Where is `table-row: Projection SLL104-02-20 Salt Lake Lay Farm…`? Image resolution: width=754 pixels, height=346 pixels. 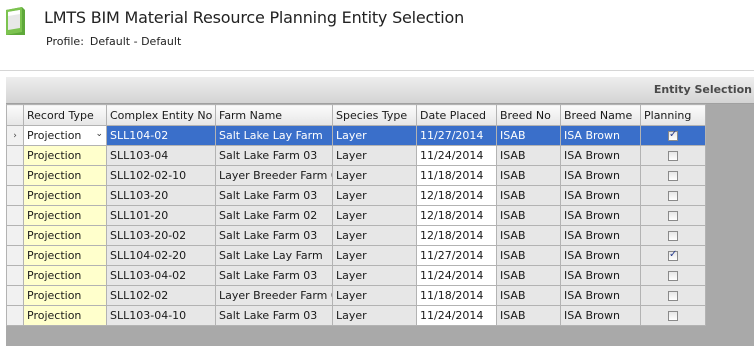
table-row: Projection SLL104-02-20 Salt Lake Lay Farm… is located at coordinates (356, 255).